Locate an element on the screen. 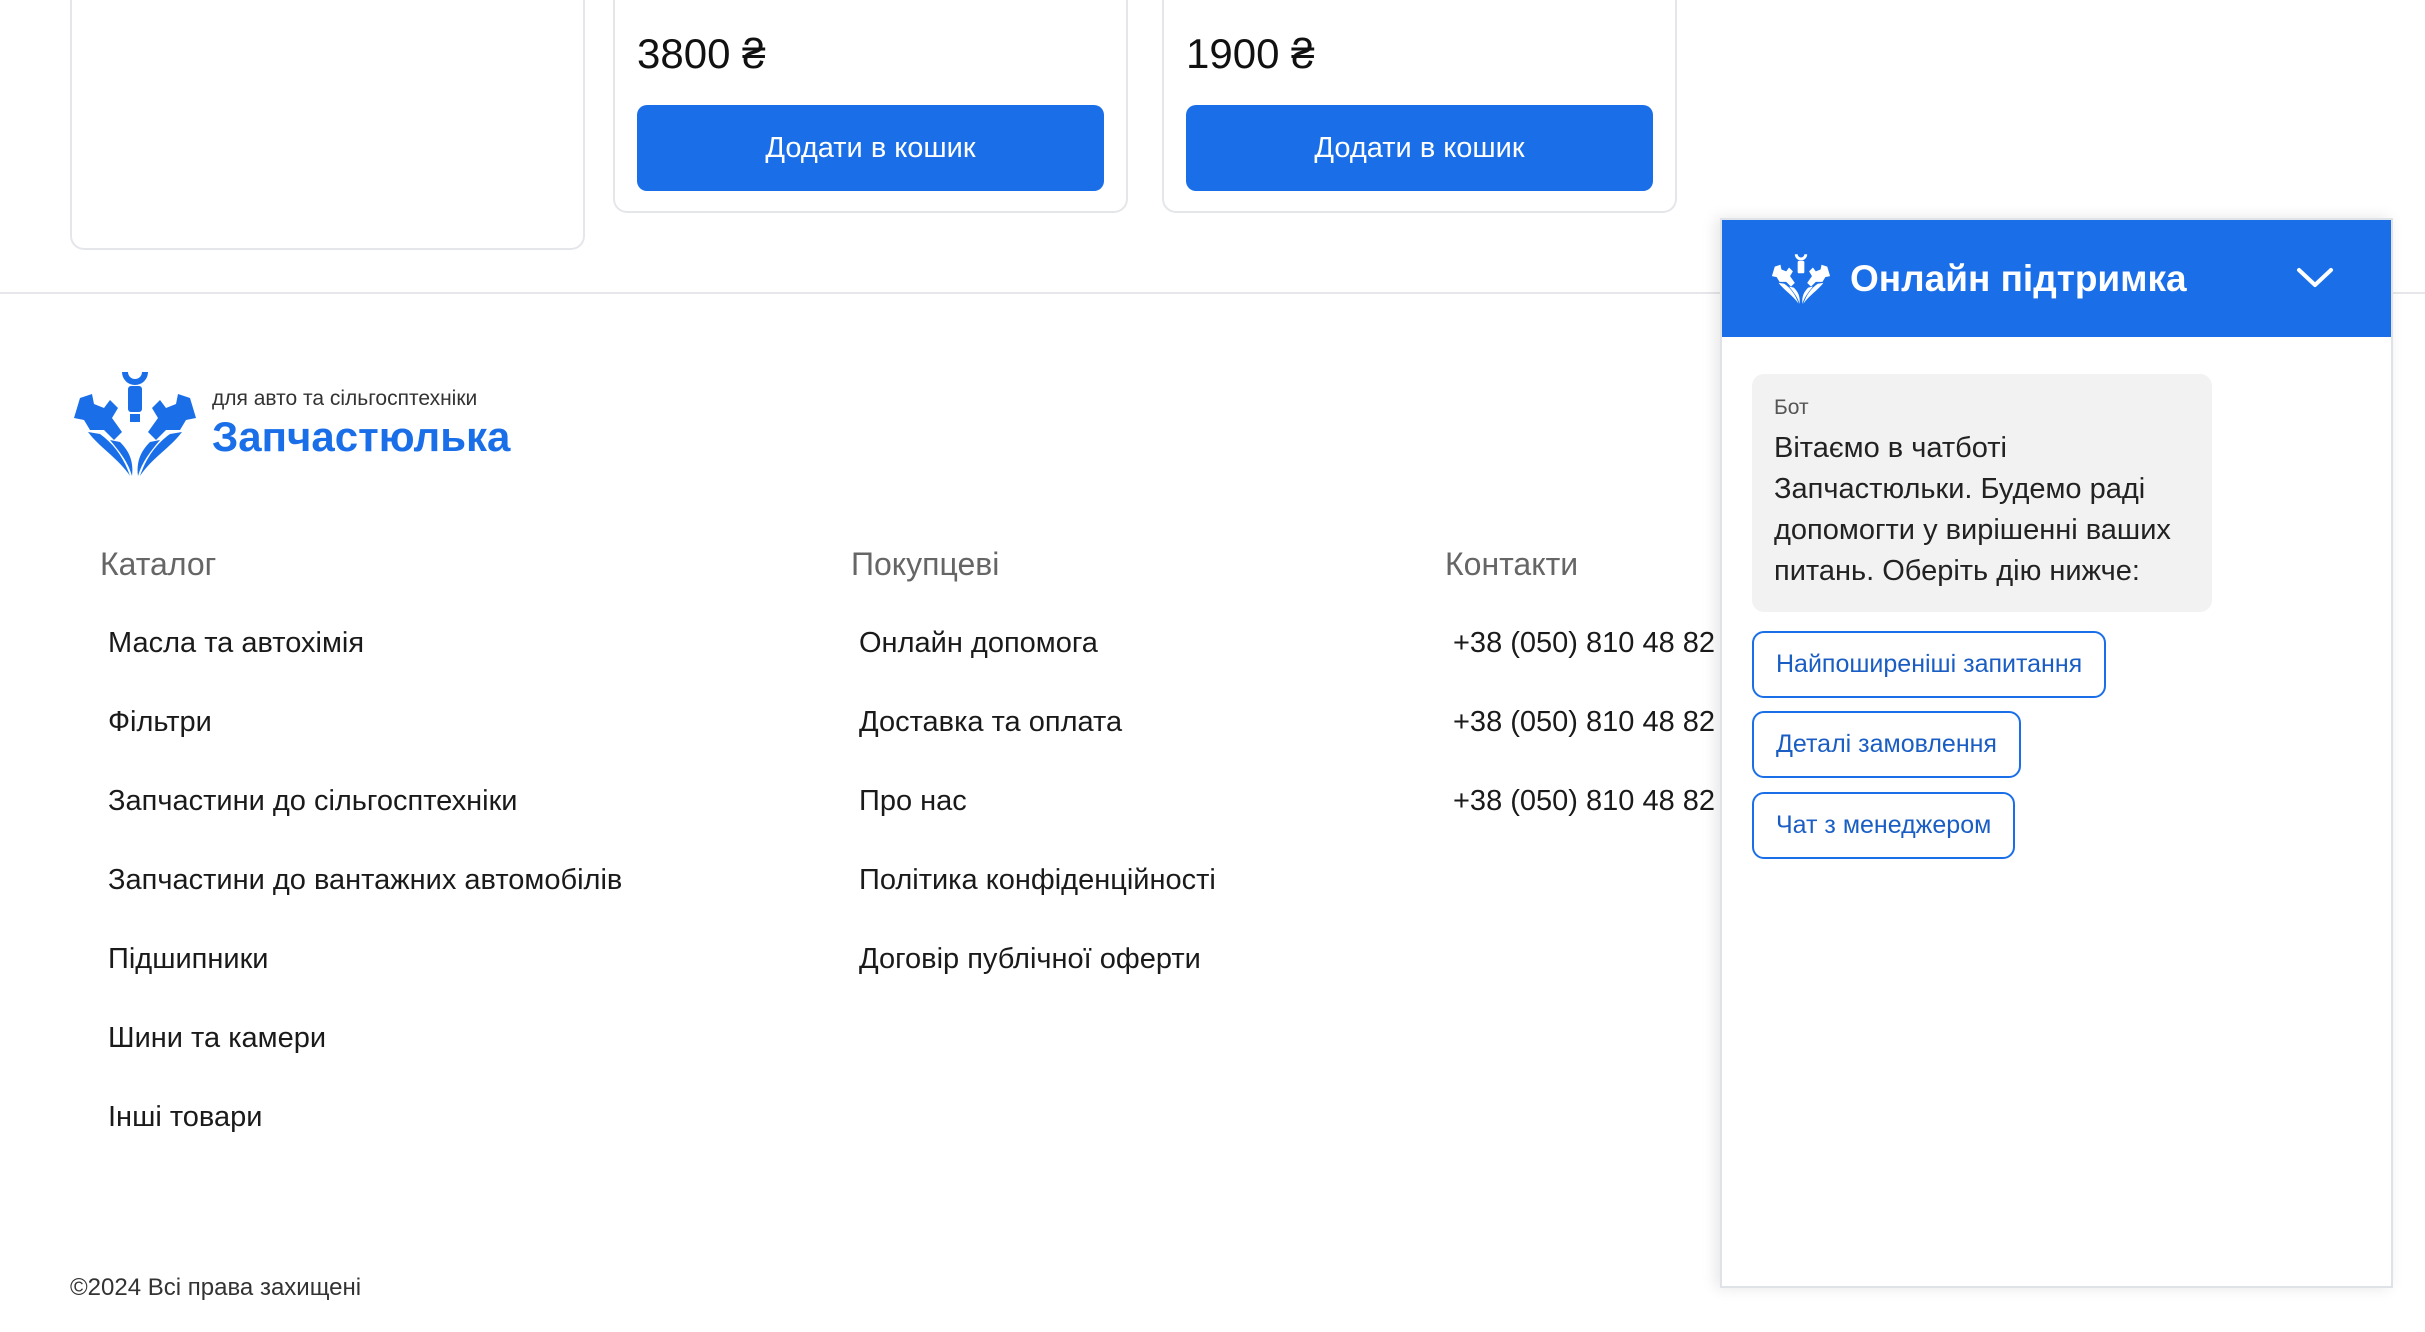 This screenshot has height=1332, width=2425. footer-link: Шини та камери is located at coordinates (365, 1059).